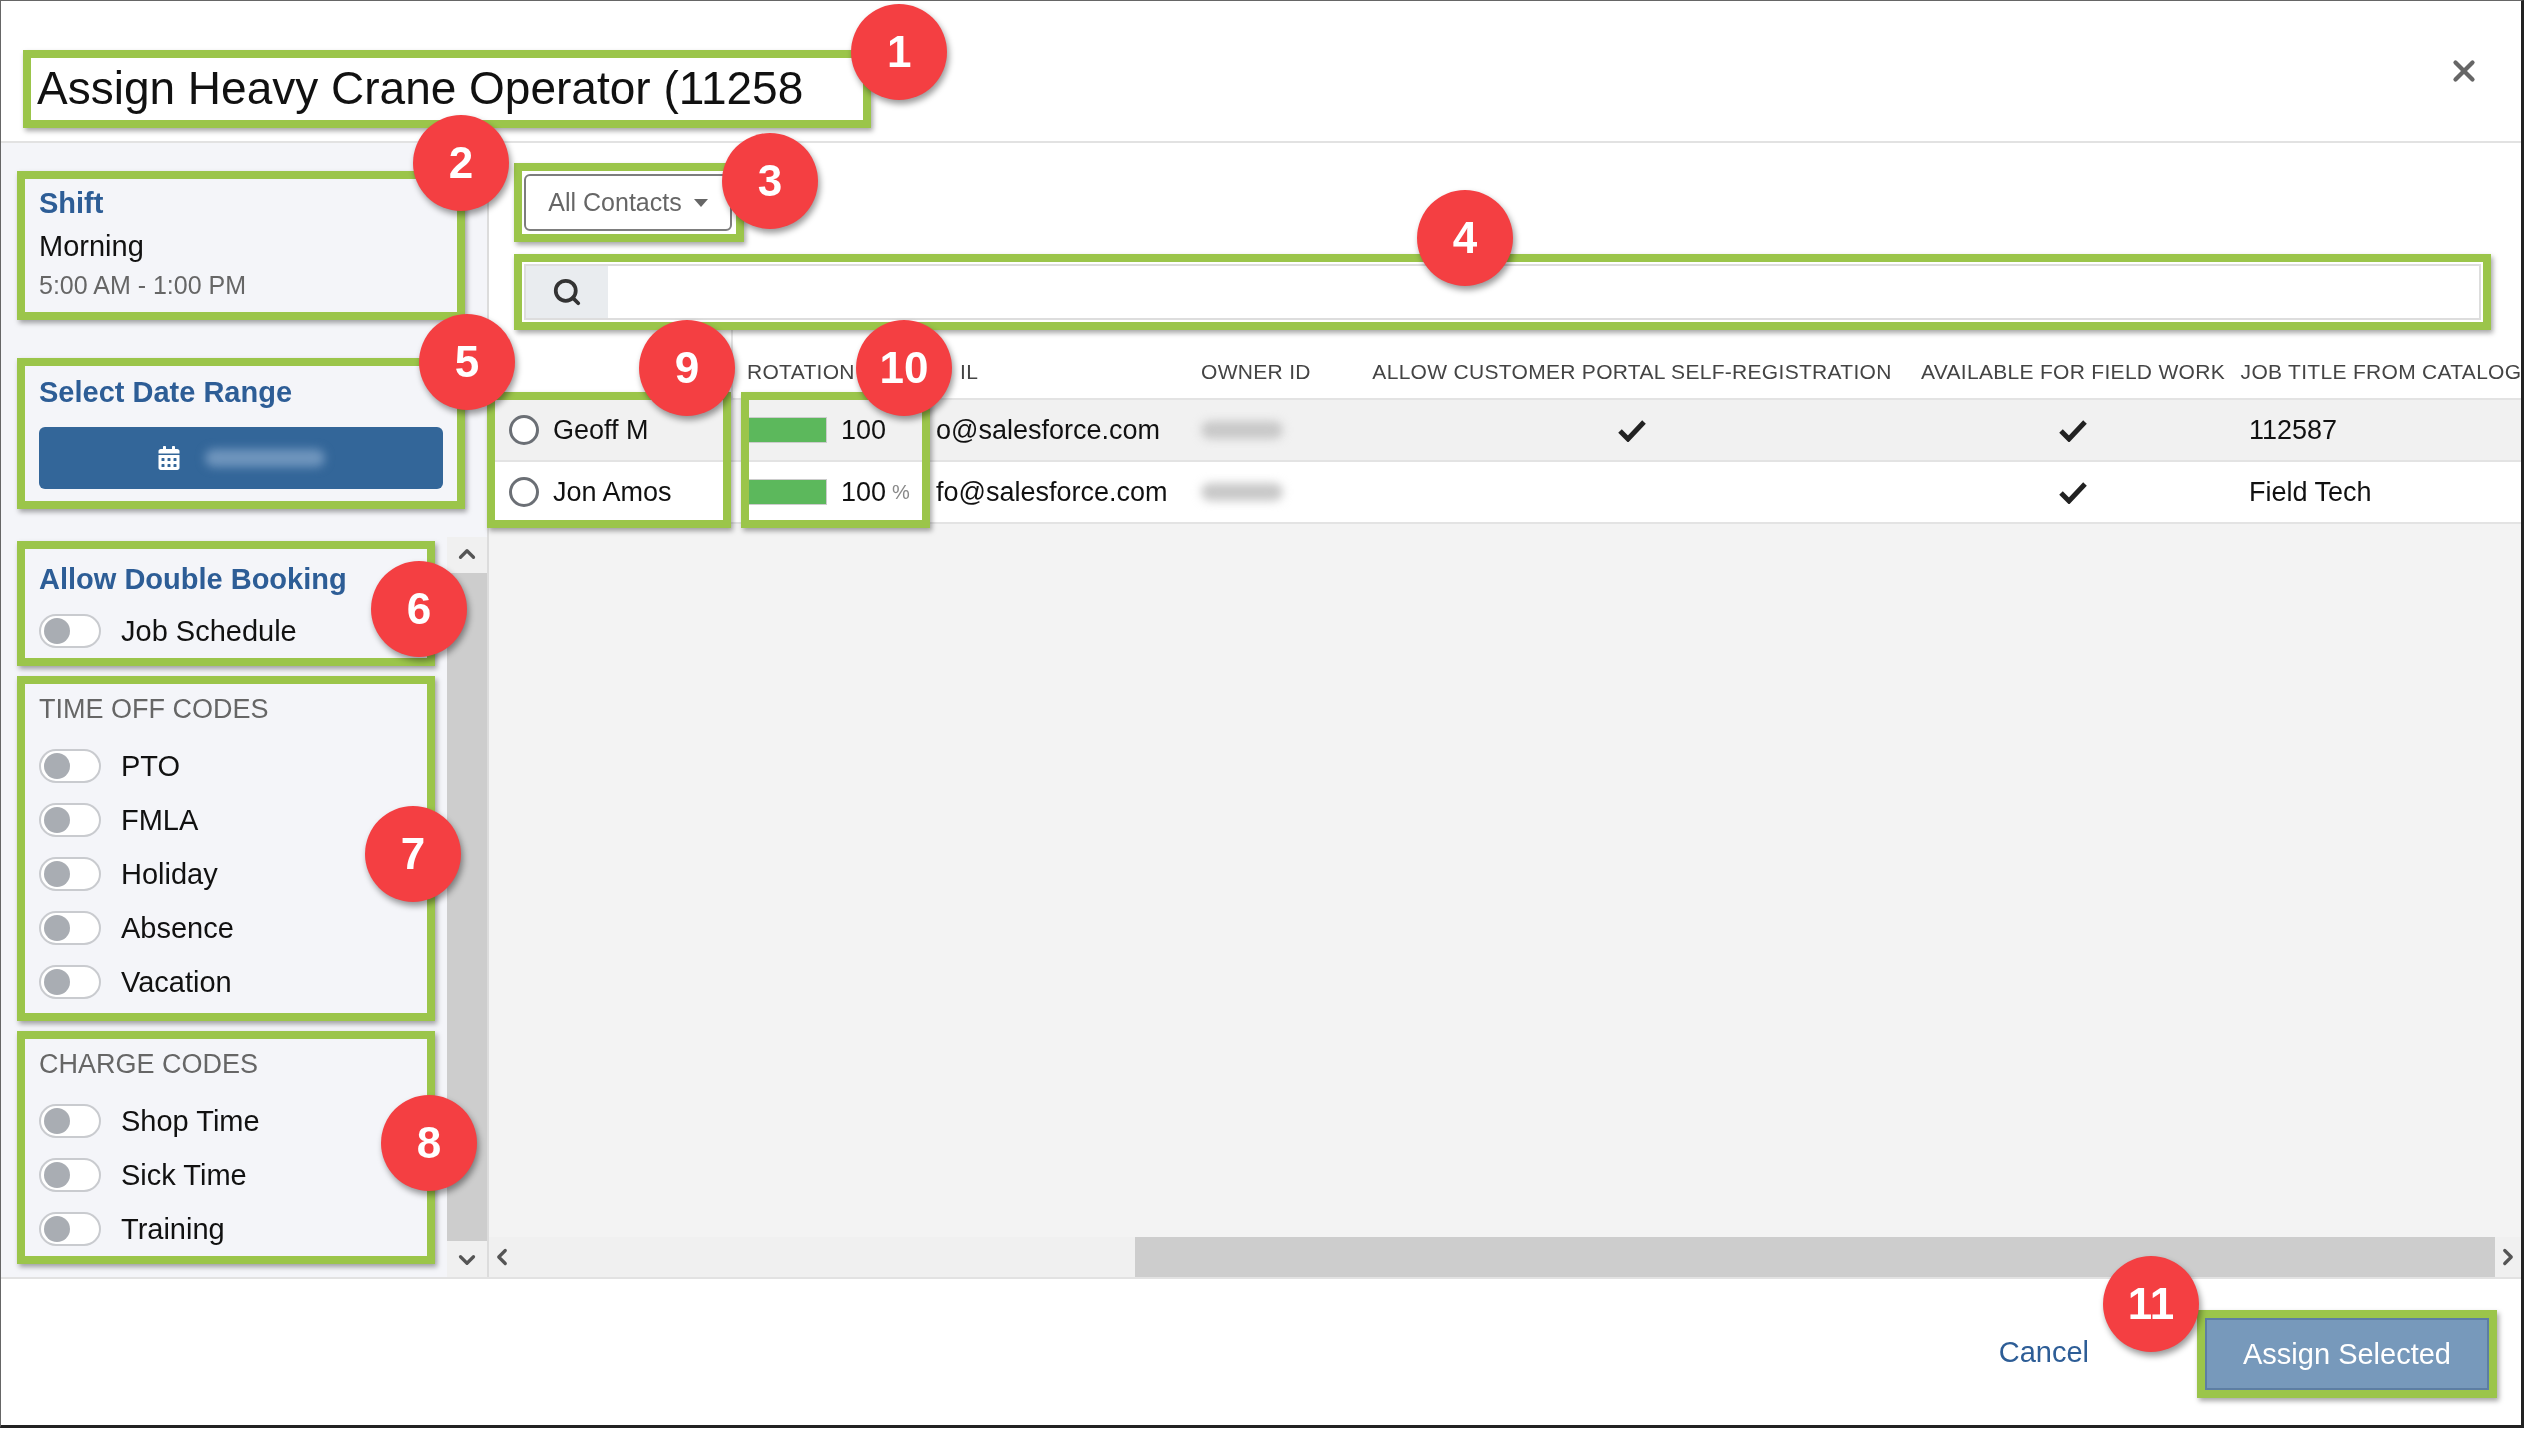 This screenshot has width=2539, height=1444. What do you see at coordinates (2151, 1304) in the screenshot?
I see `callout-badge: 11` at bounding box center [2151, 1304].